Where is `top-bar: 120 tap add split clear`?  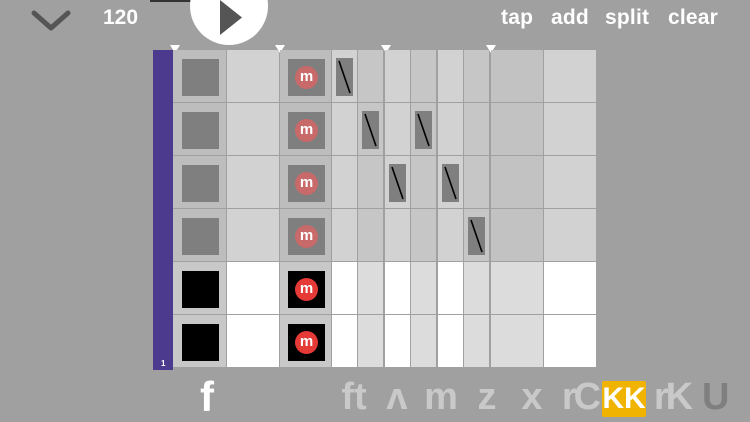
top-bar: 120 tap add split clear is located at coordinates (375, 22).